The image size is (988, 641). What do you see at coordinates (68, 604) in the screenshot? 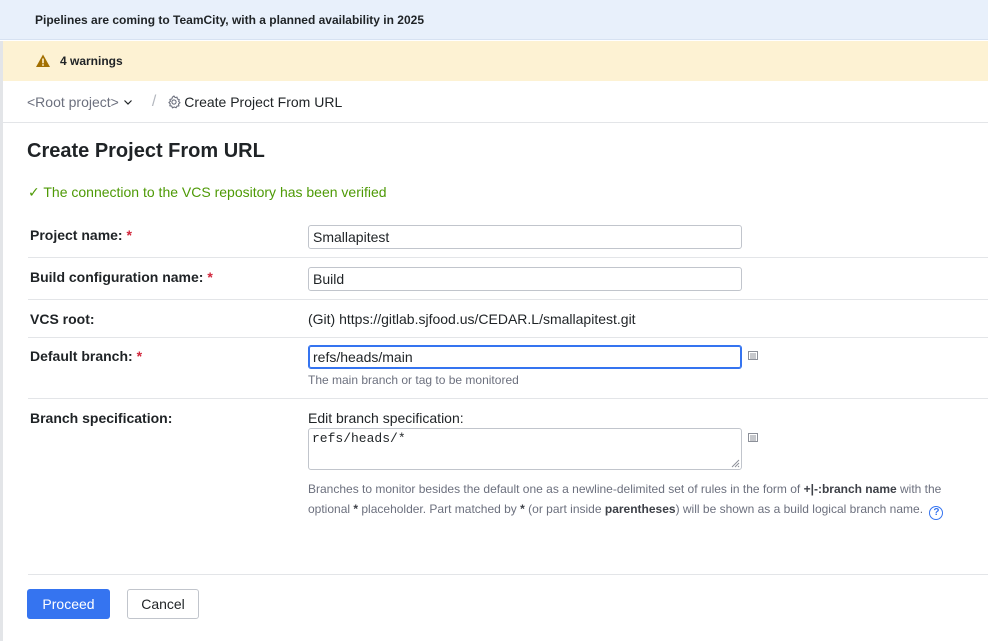
I see `proceed-button: Proceed` at bounding box center [68, 604].